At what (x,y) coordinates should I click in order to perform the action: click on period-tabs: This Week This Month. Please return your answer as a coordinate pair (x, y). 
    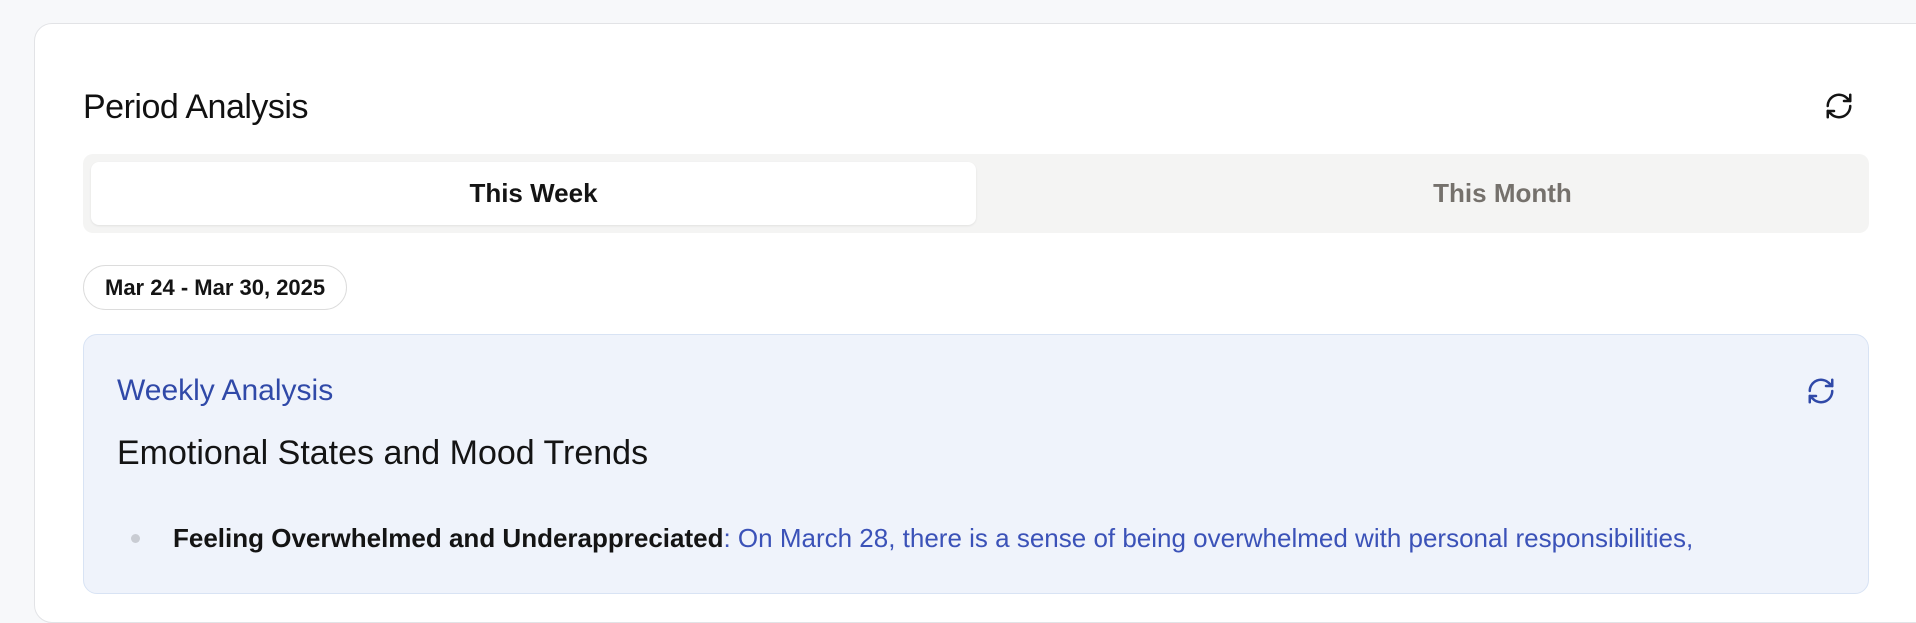
    Looking at the image, I should click on (976, 193).